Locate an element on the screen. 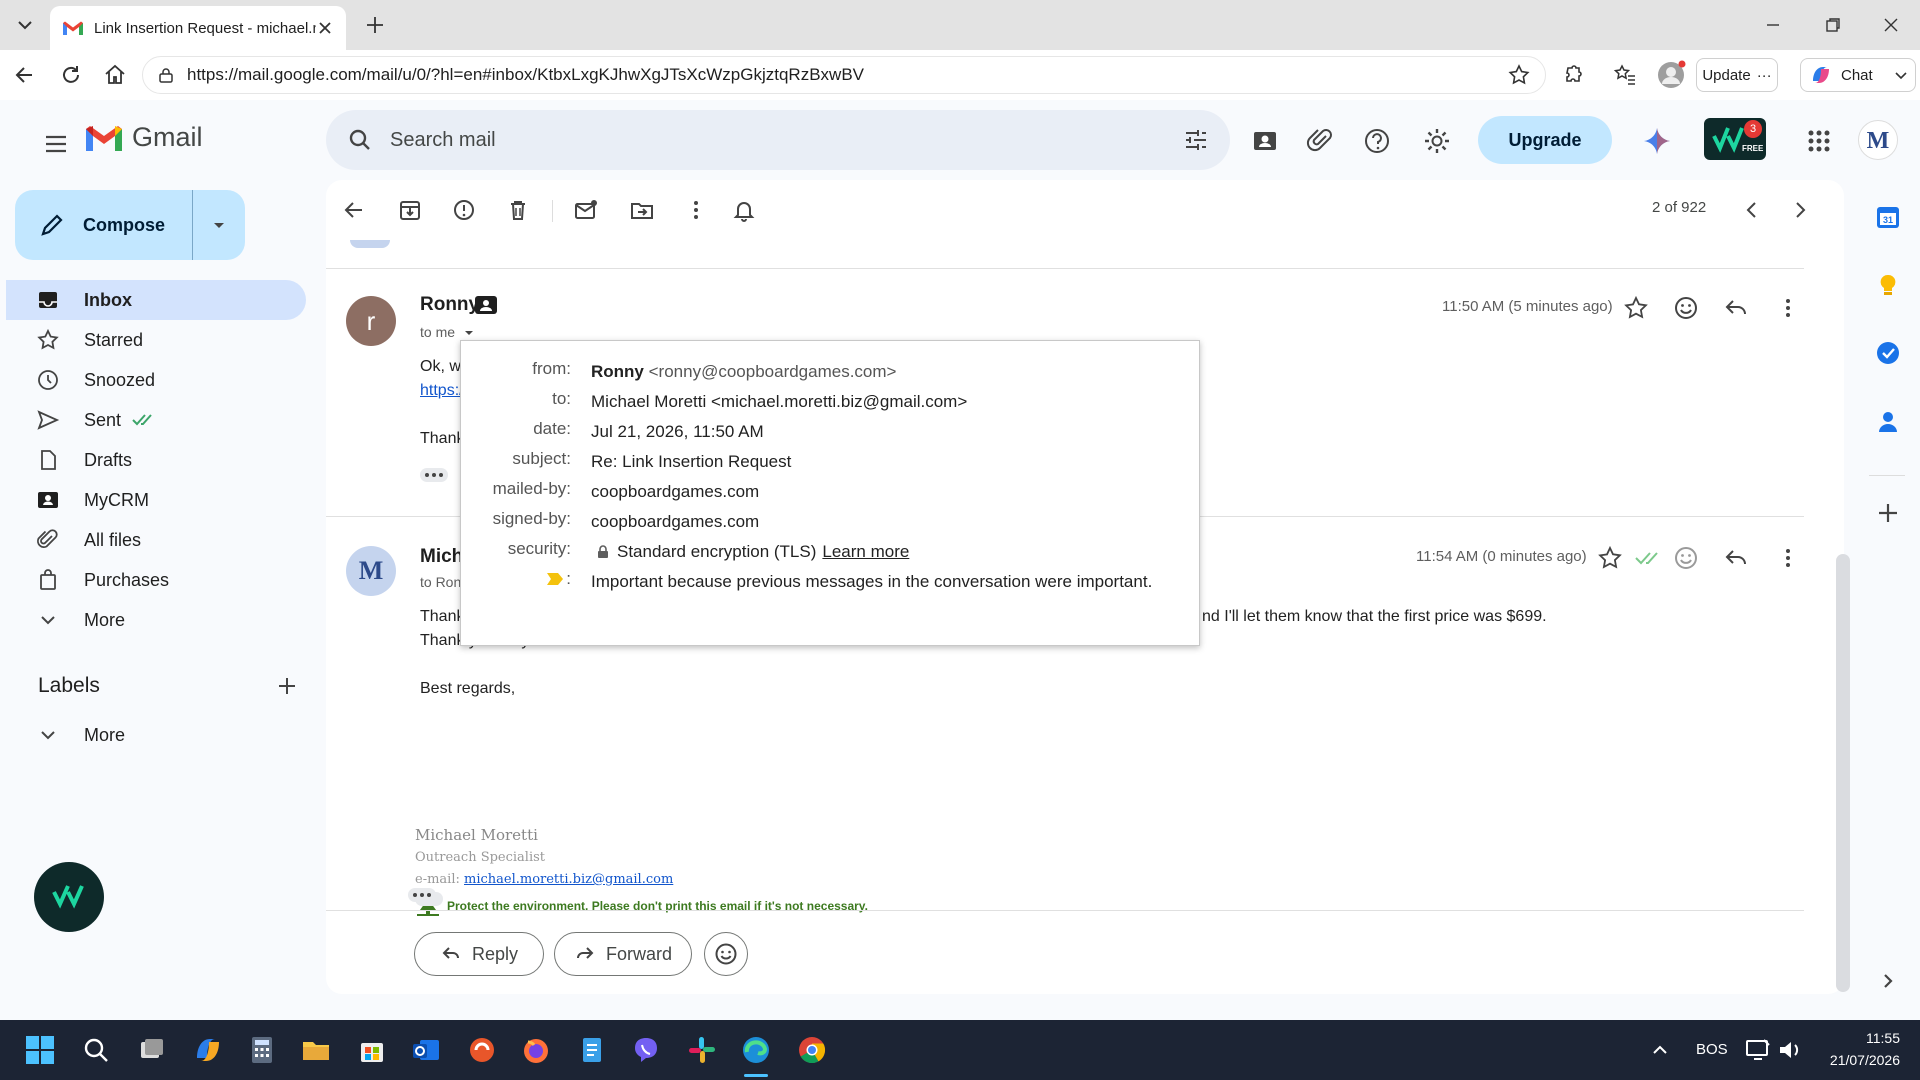 The image size is (1920, 1080). sidebar-item-snoozed: Snoozed is located at coordinates (156, 380).